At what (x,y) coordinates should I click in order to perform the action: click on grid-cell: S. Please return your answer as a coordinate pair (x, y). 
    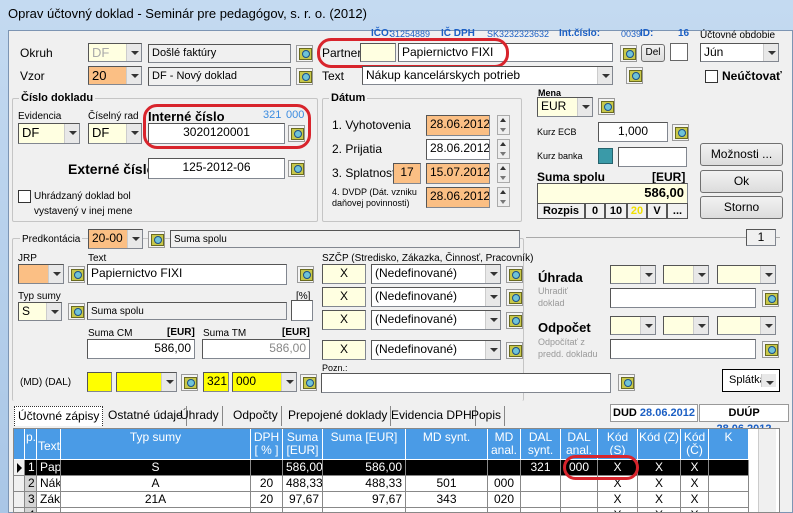
    Looking at the image, I should click on (156, 468).